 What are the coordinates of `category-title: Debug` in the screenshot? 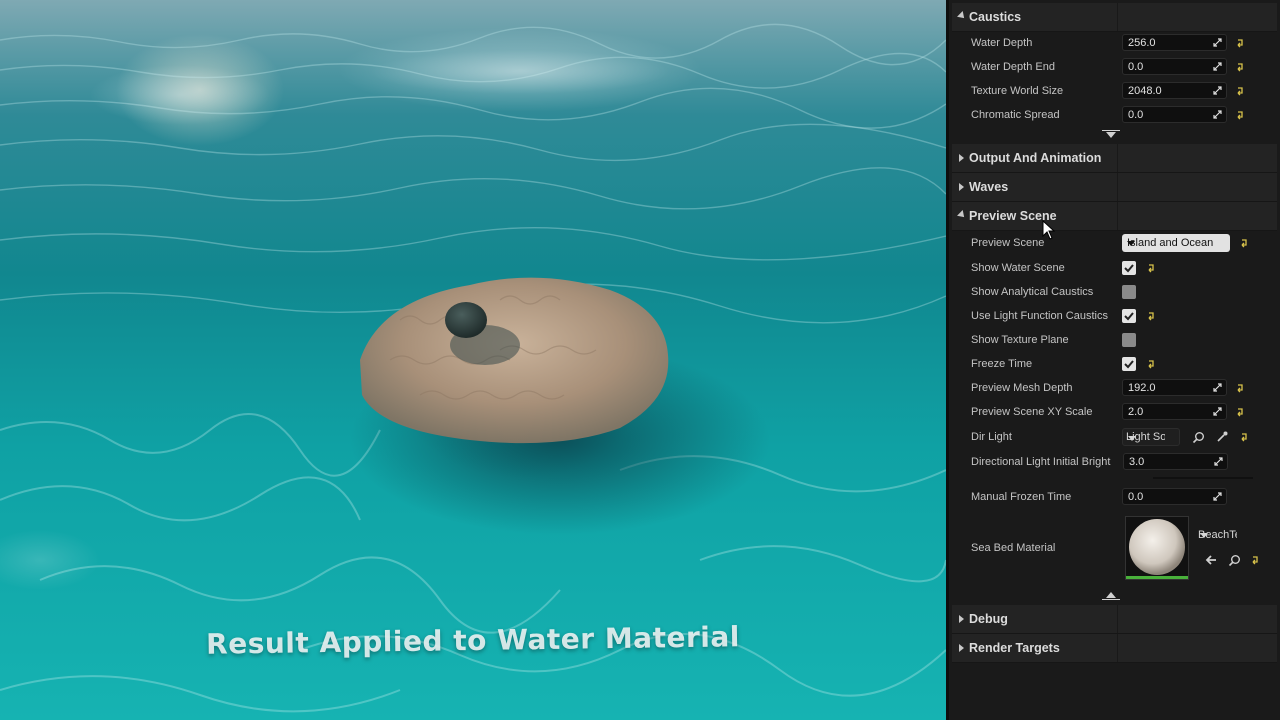 It's located at (988, 619).